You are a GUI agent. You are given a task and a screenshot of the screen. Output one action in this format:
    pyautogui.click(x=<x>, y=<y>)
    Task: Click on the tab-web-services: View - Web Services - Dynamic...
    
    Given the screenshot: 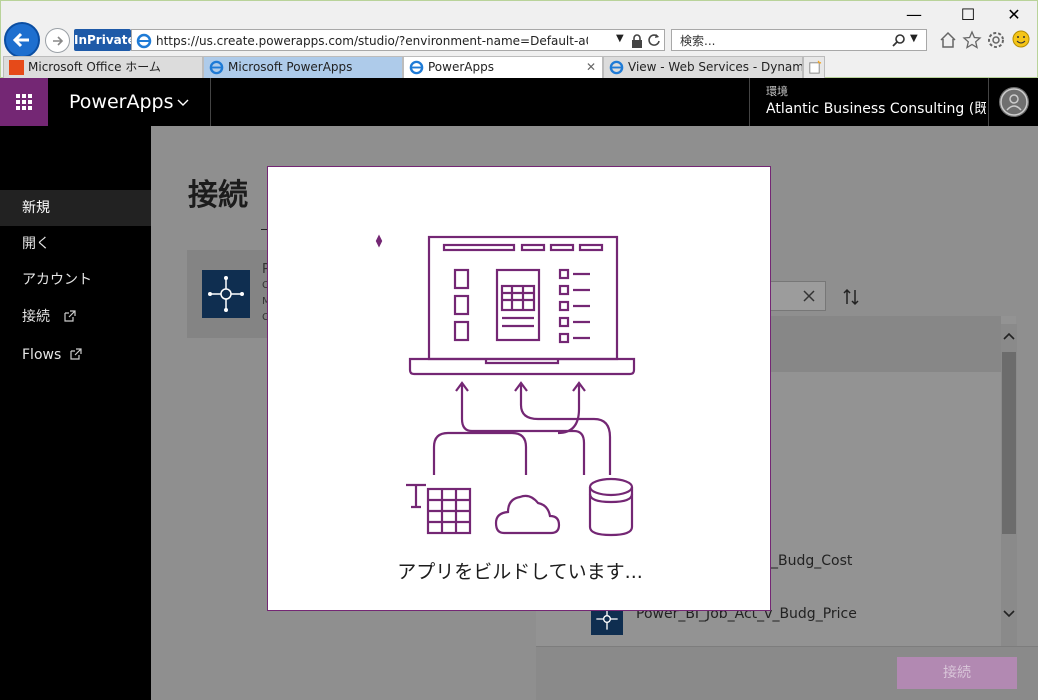 What is the action you would take?
    pyautogui.click(x=703, y=67)
    